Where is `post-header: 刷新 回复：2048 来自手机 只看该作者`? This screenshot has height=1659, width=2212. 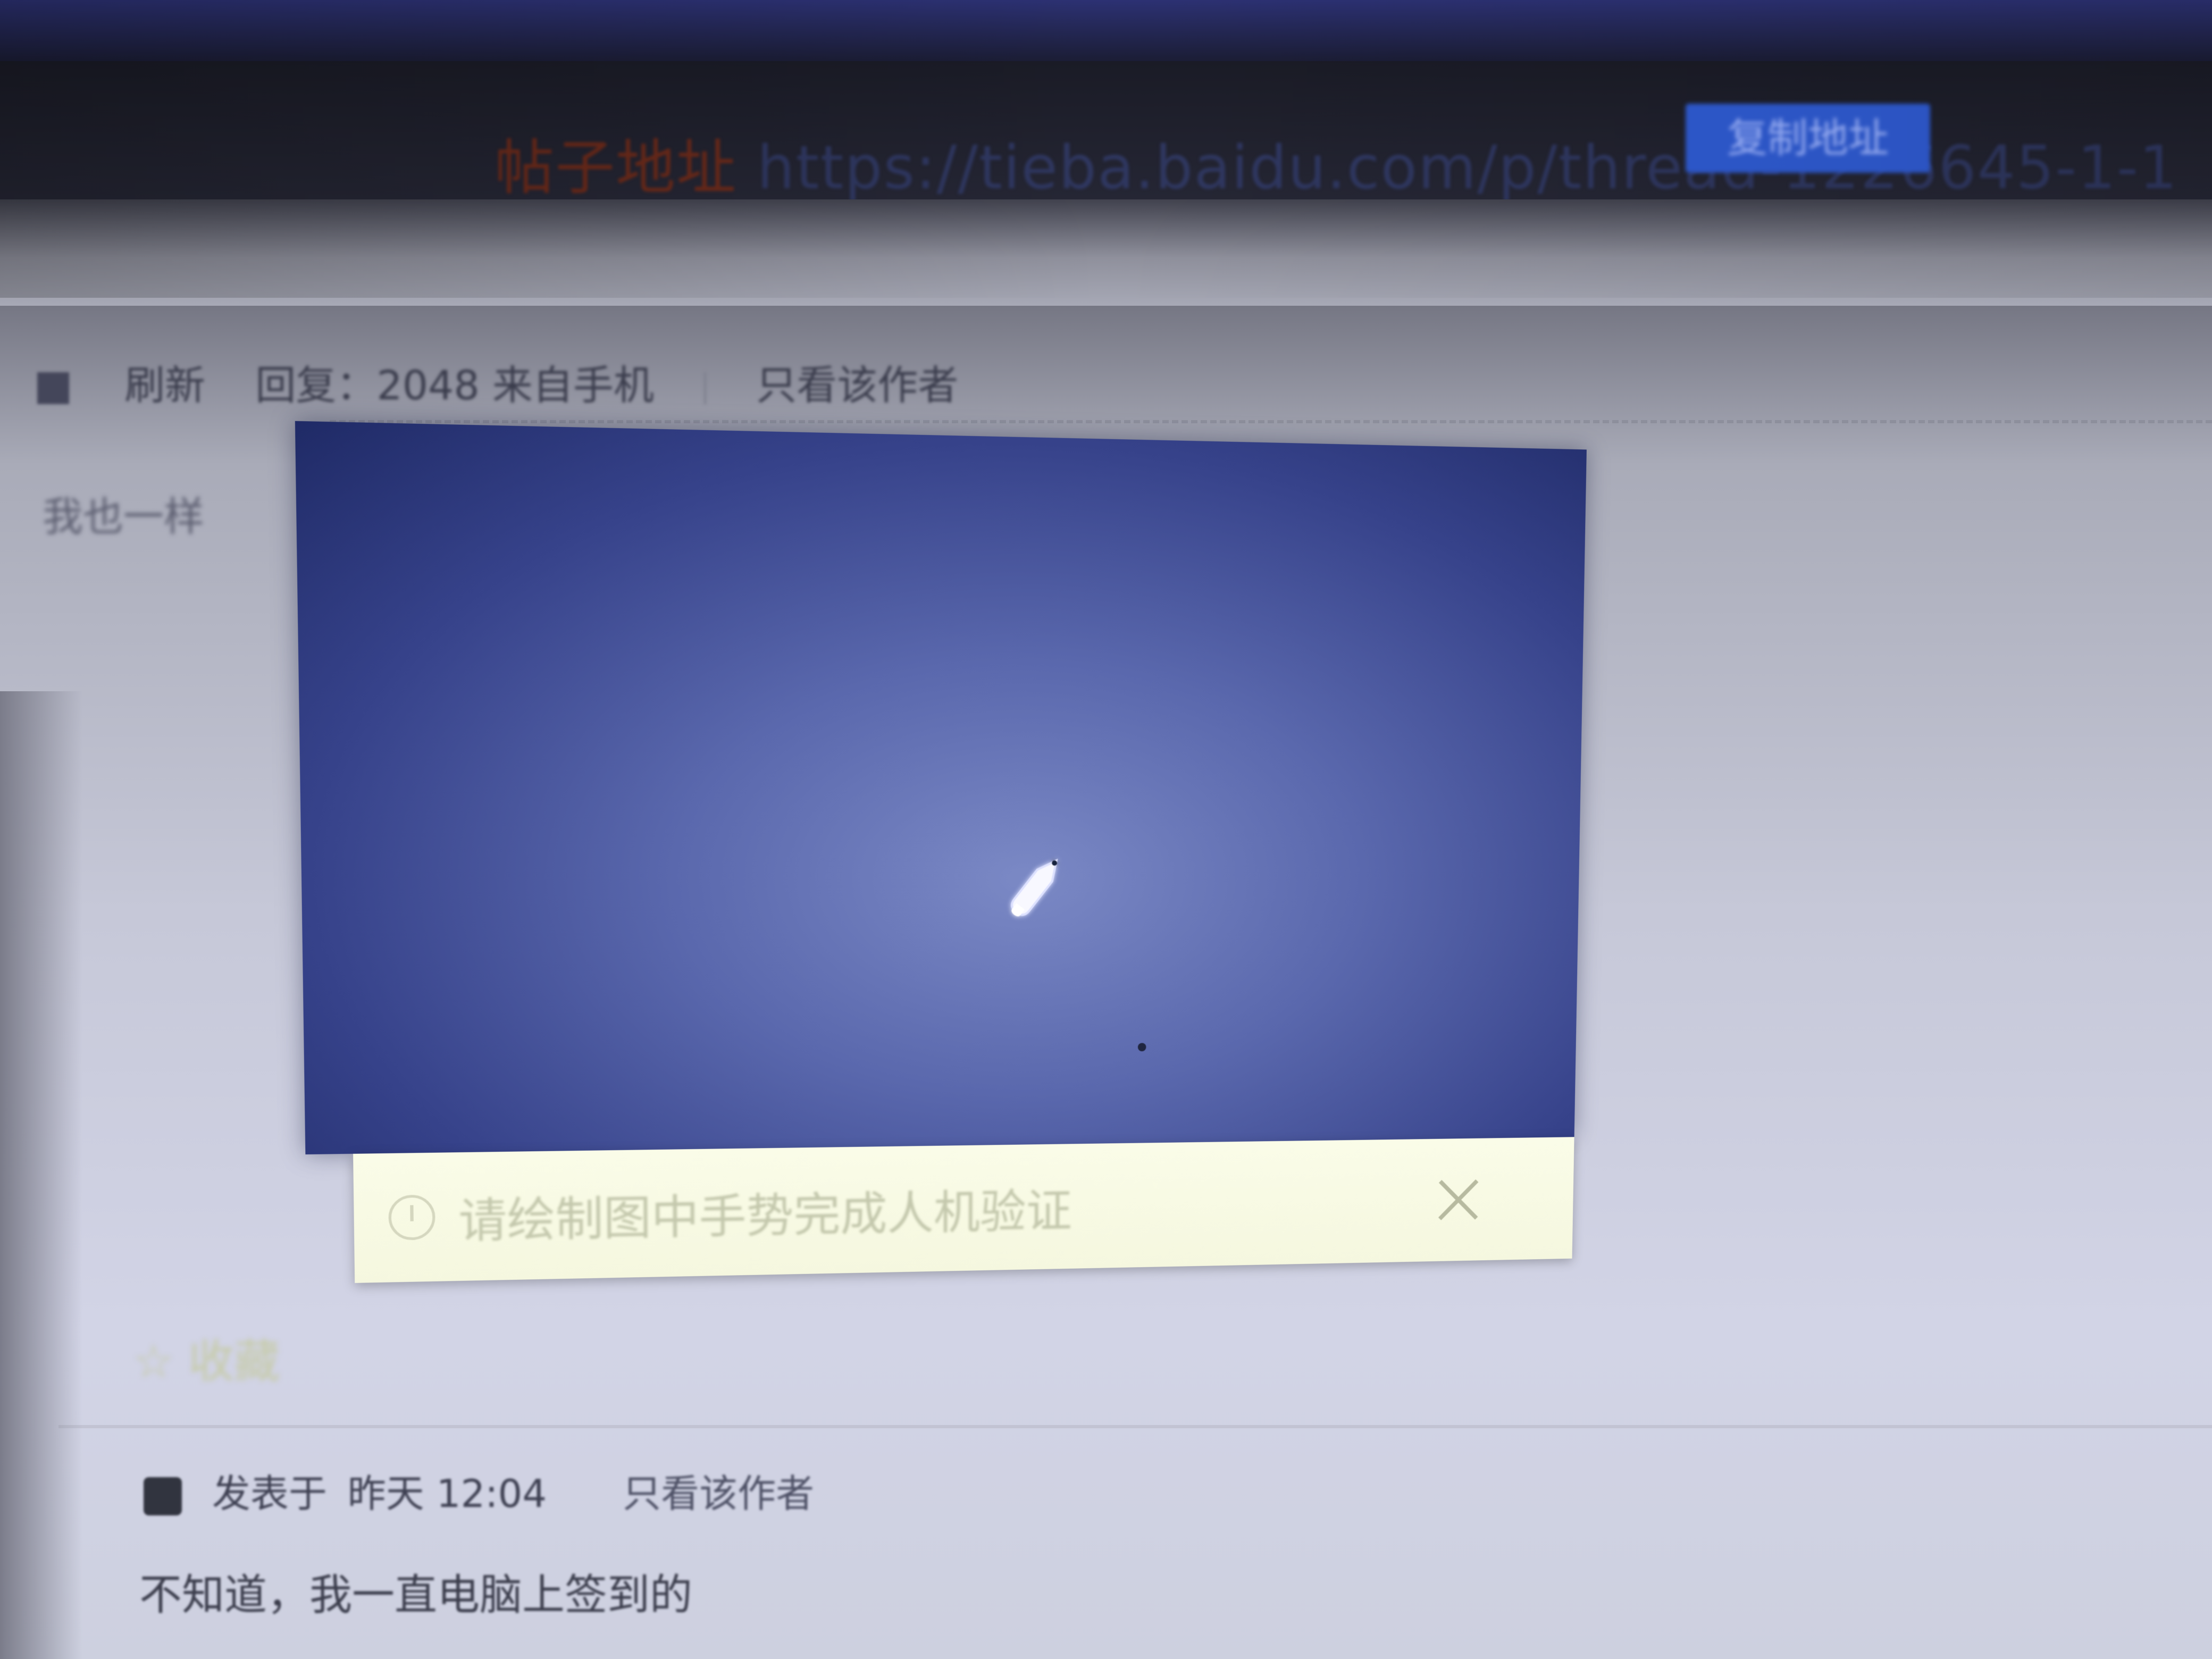
post-header: 刷新 回复：2048 来自手机 只看该作者 is located at coordinates (1074, 385).